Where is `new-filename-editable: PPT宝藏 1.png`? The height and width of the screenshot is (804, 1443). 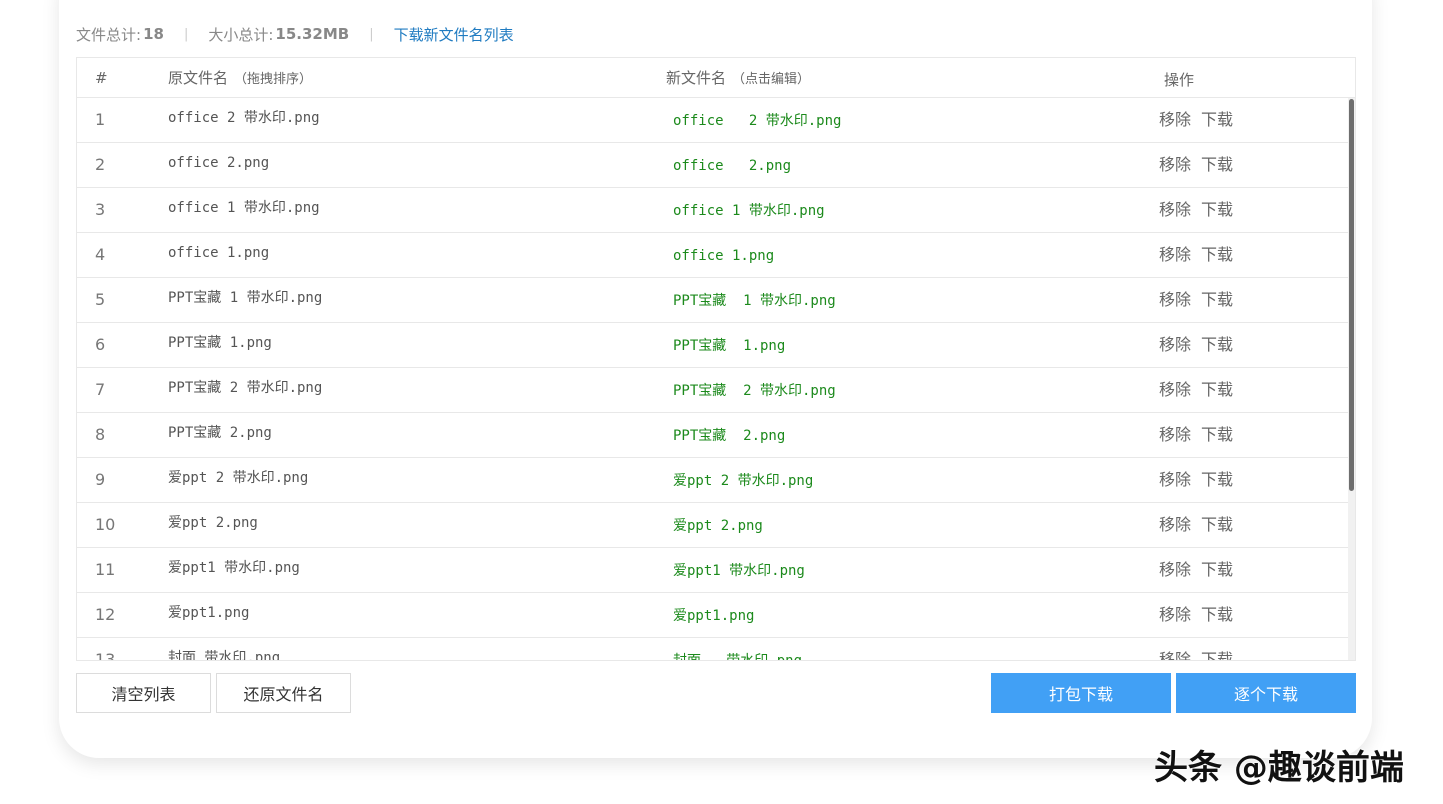
new-filename-editable: PPT宝藏 1.png is located at coordinates (729, 346).